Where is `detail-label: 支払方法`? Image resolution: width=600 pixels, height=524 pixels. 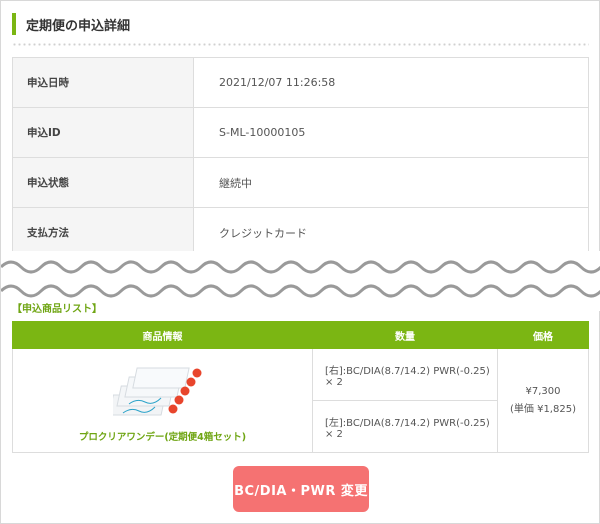 detail-label: 支払方法 is located at coordinates (103, 232).